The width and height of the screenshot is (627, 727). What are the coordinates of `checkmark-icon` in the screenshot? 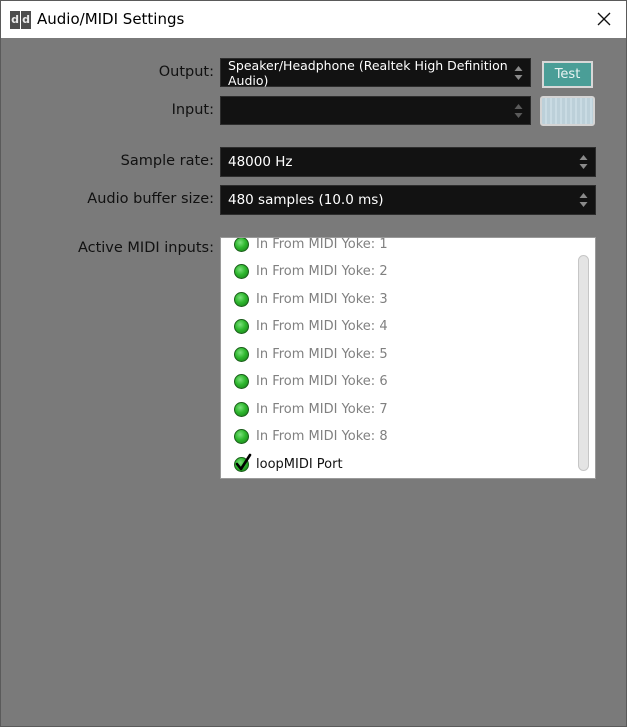 It's located at (243, 462).